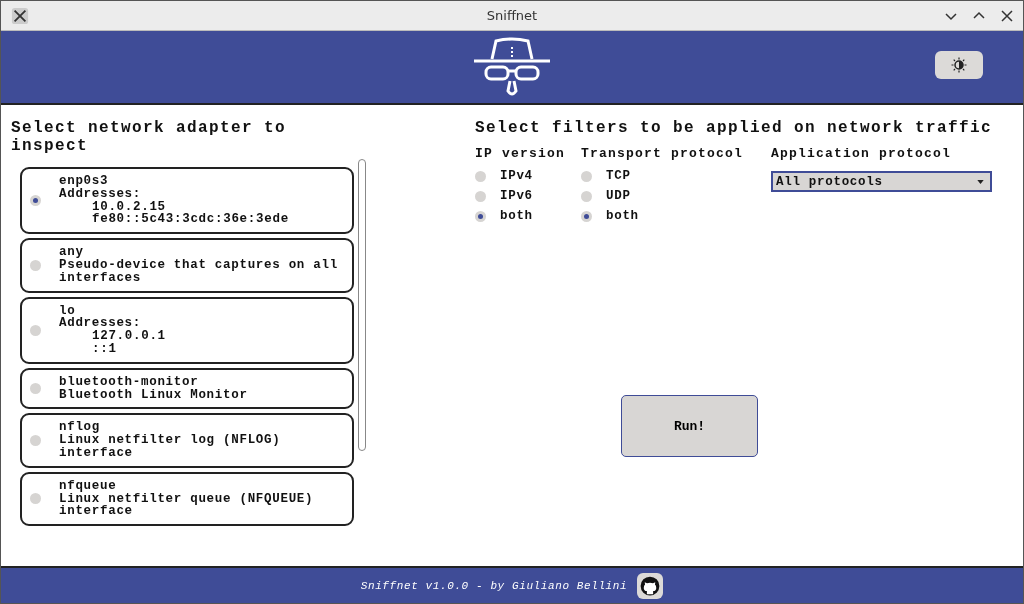  Describe the element at coordinates (676, 216) in the screenshot. I see `transport-option: both` at that location.